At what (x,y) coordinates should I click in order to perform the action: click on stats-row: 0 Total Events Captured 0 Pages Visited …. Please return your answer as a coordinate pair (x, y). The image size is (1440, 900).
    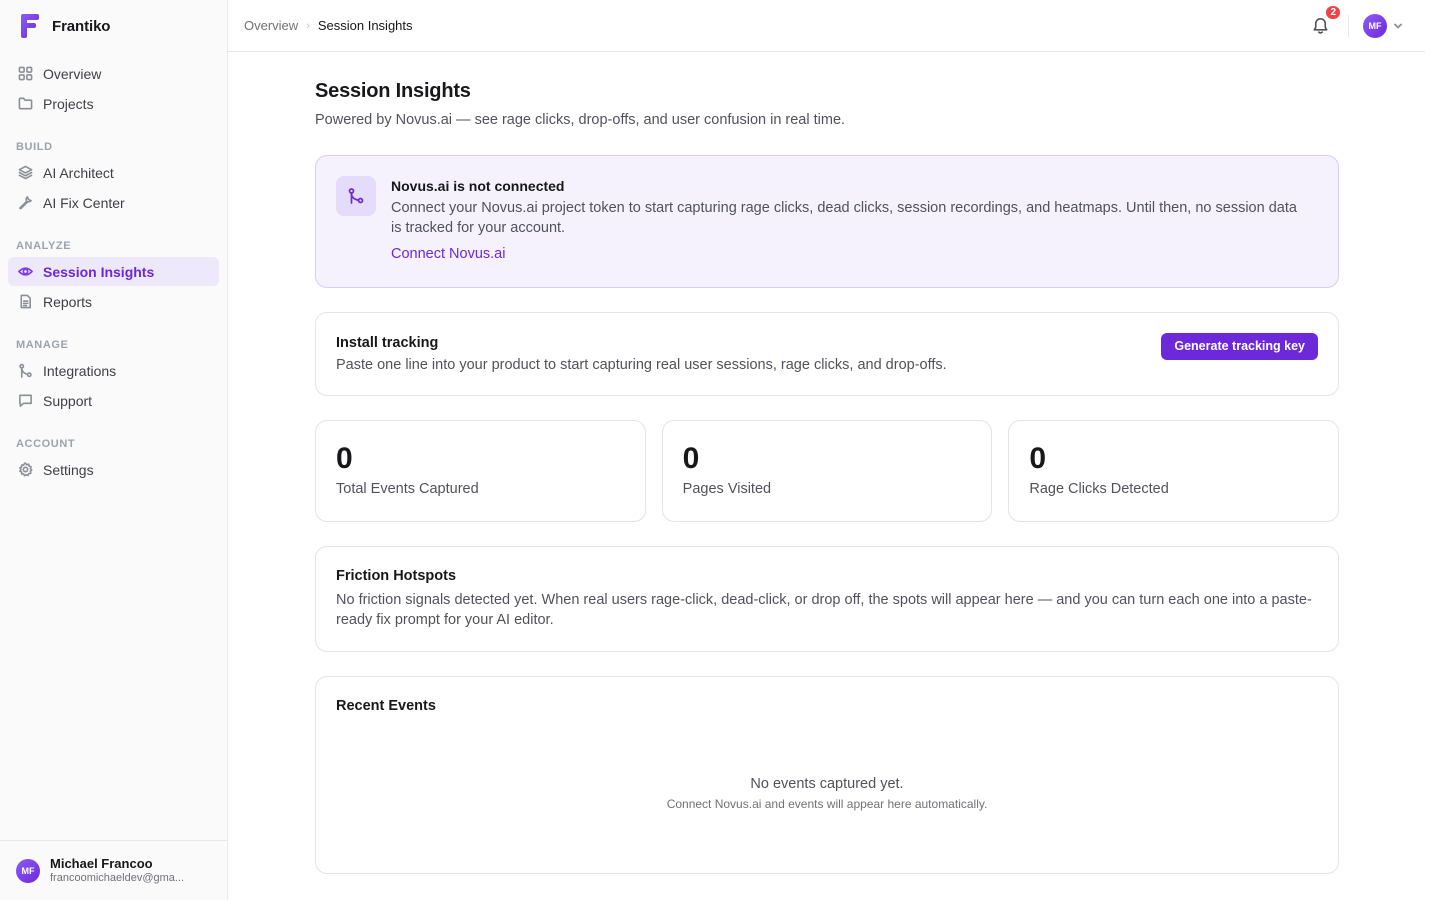
    Looking at the image, I should click on (827, 471).